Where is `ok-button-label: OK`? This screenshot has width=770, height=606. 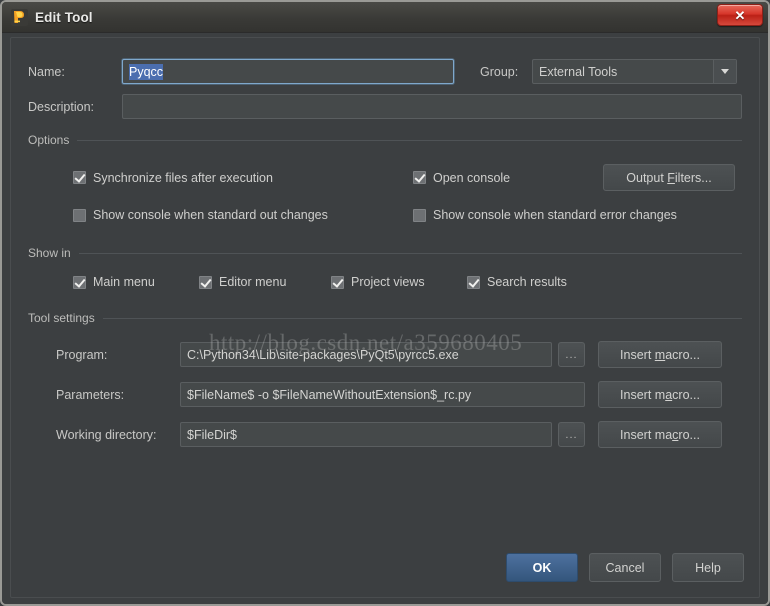
ok-button-label: OK is located at coordinates (542, 567).